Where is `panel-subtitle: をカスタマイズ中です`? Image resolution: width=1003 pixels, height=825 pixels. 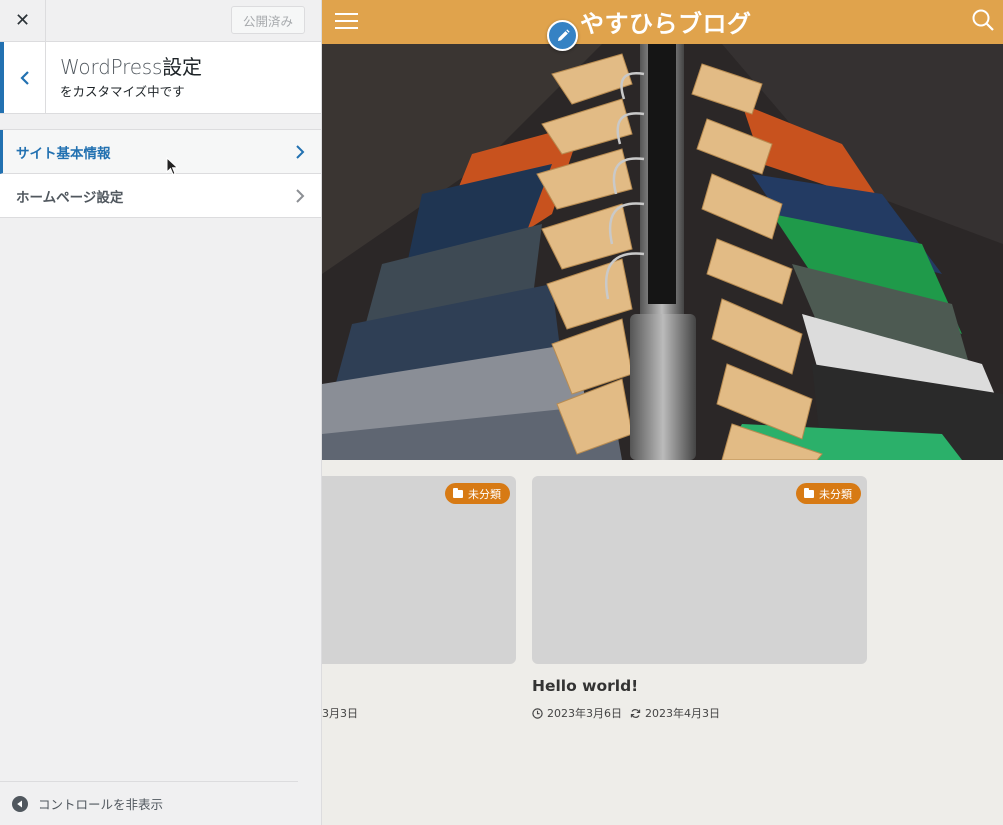
panel-subtitle: をカスタマイズ中です is located at coordinates (122, 91).